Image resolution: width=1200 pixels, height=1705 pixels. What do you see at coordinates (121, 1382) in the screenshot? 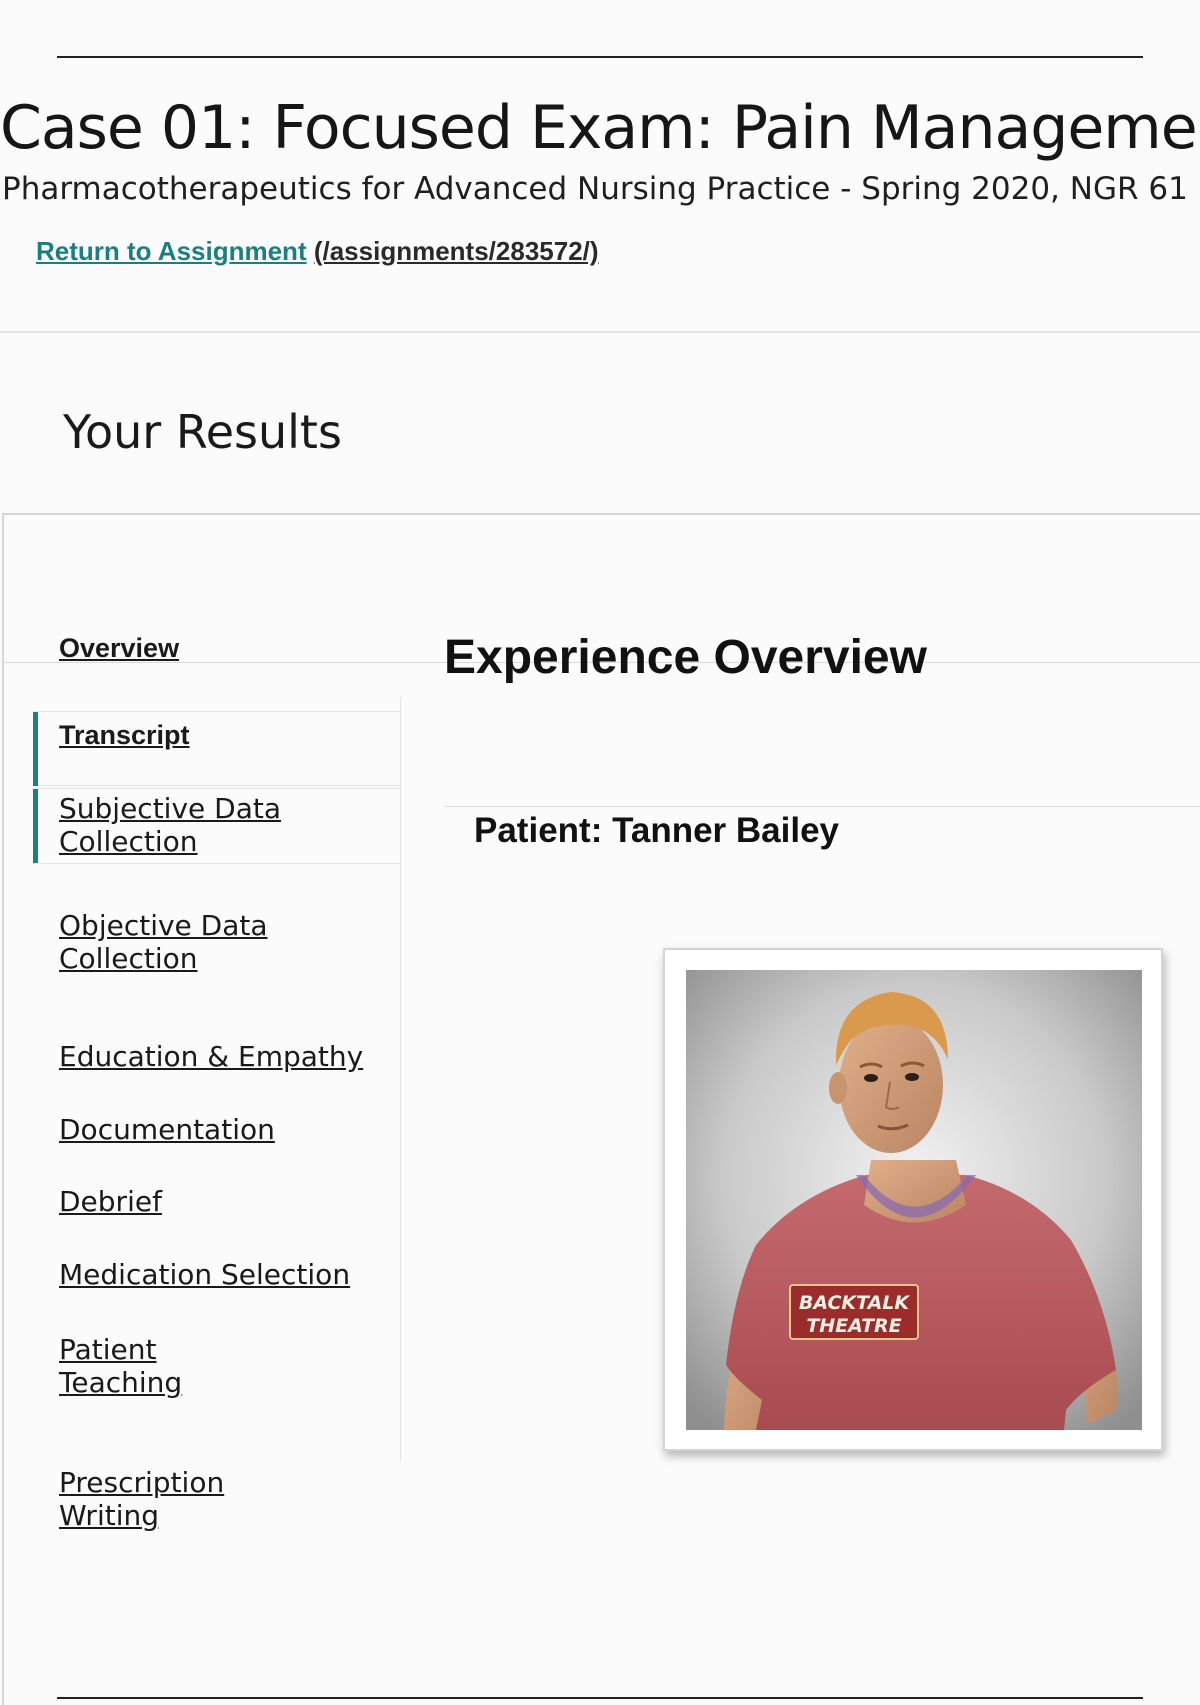
I see `sidebar-item-label: Teaching` at bounding box center [121, 1382].